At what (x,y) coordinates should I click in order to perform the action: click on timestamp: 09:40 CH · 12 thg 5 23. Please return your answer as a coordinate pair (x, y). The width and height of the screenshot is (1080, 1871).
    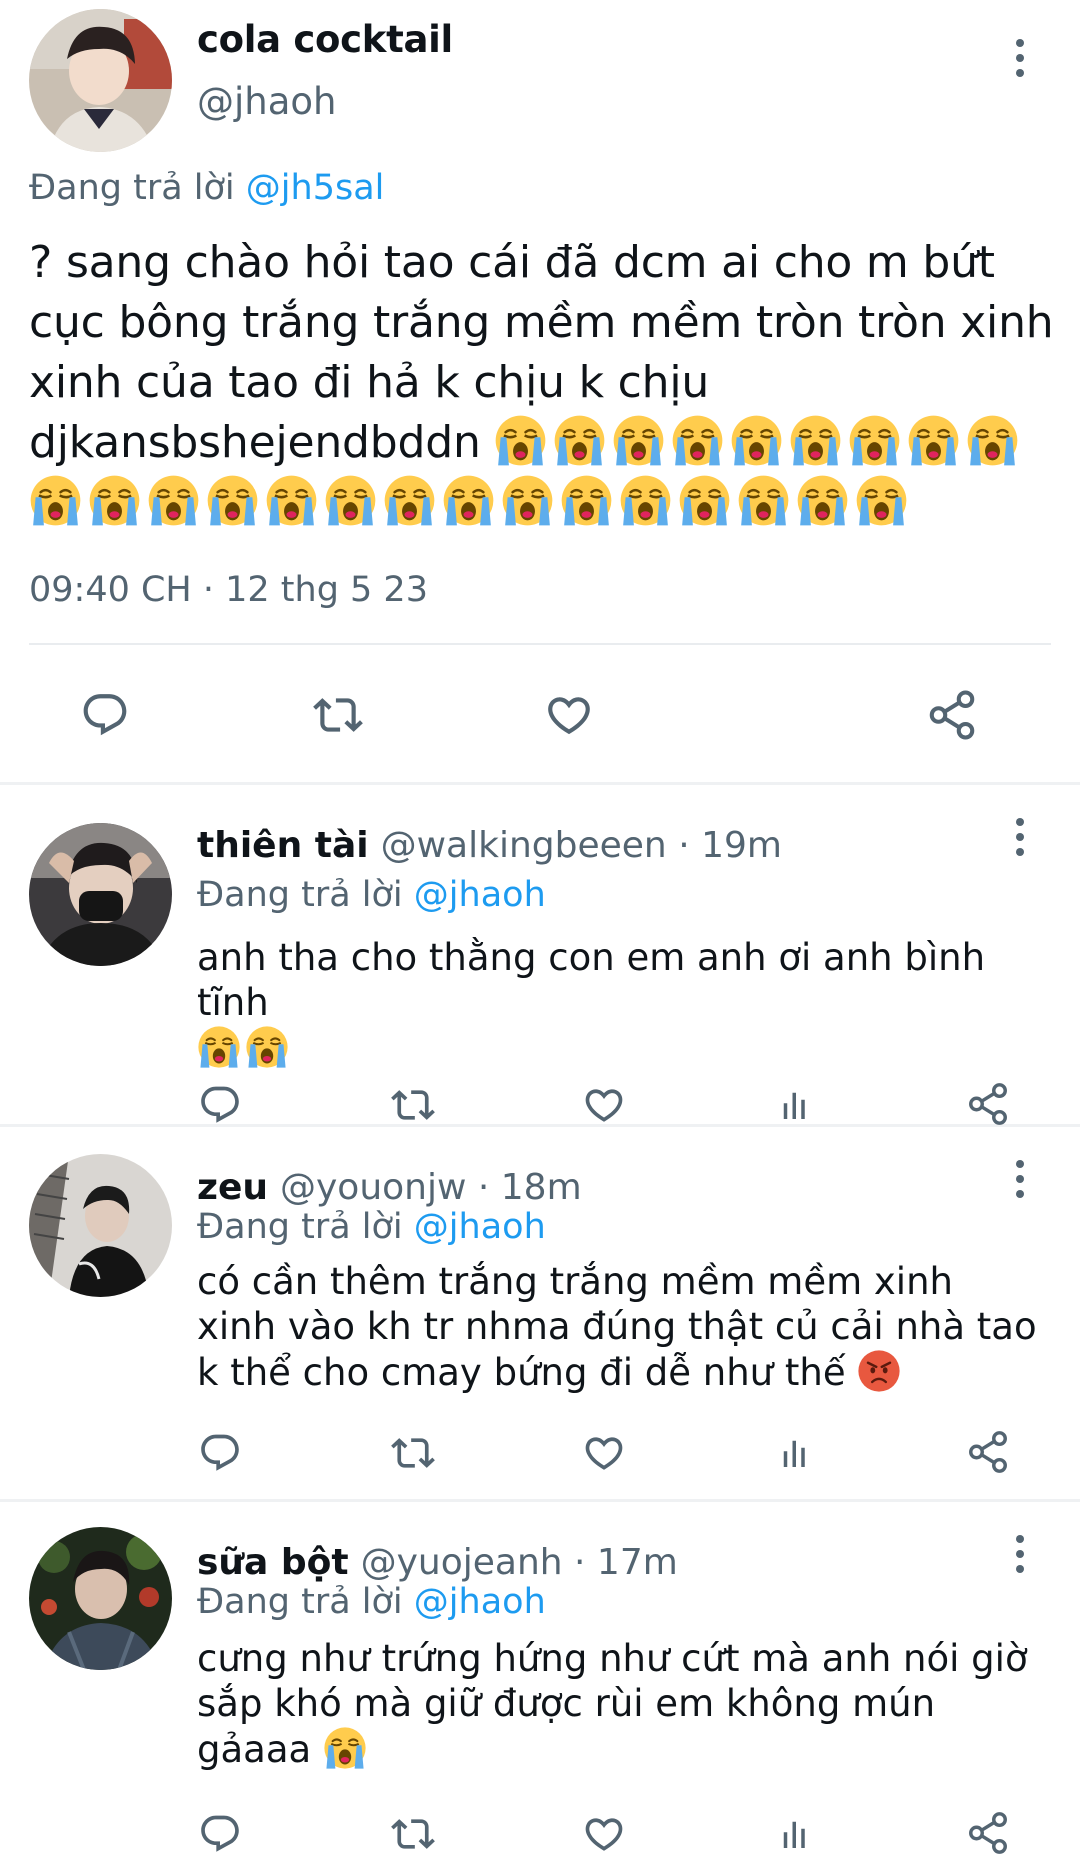
    Looking at the image, I should click on (228, 590).